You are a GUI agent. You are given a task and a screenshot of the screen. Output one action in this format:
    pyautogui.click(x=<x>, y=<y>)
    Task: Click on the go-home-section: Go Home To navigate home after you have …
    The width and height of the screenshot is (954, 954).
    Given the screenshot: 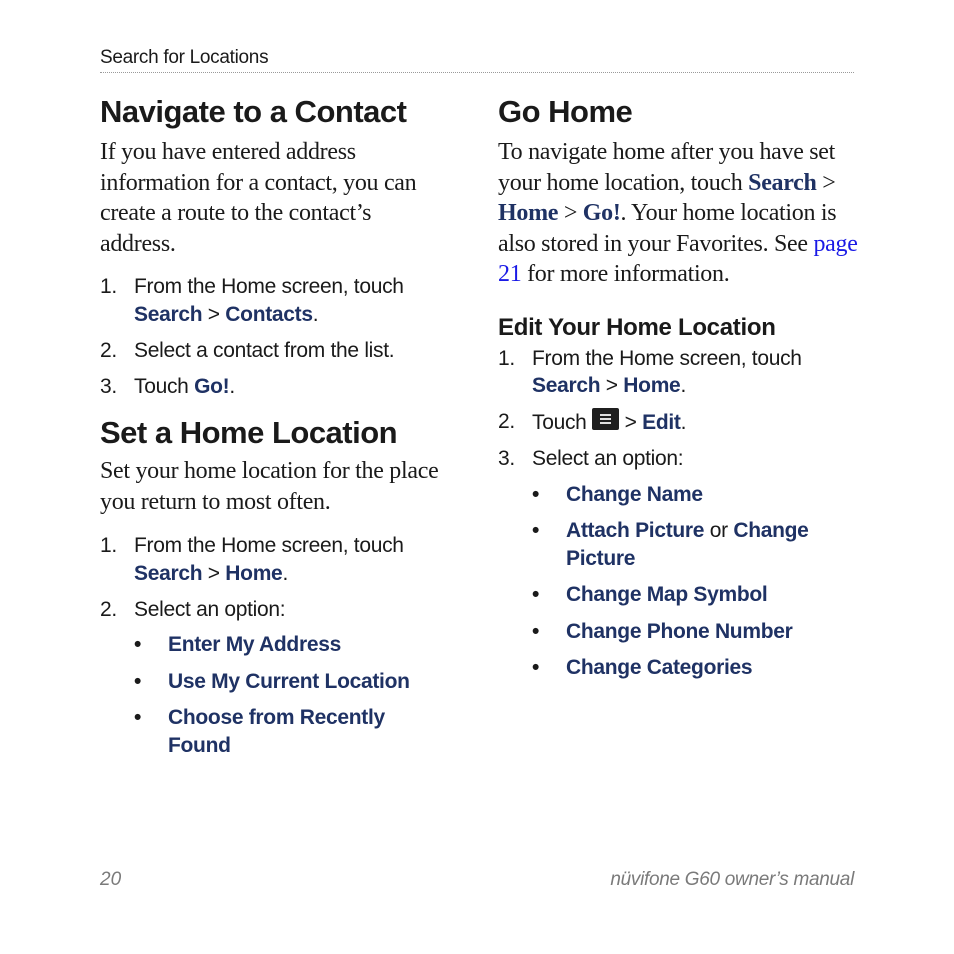 What is the action you would take?
    pyautogui.click(x=678, y=191)
    